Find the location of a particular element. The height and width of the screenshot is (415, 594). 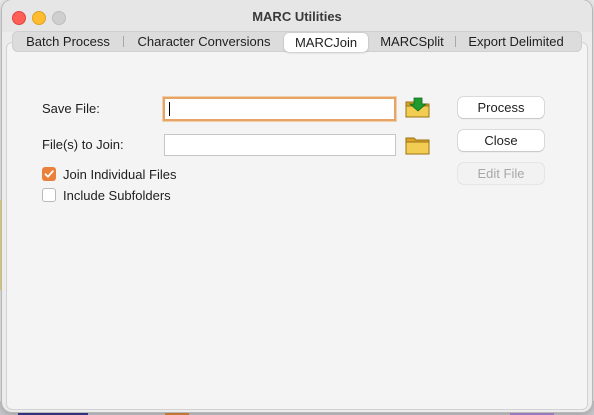

close-button: Close is located at coordinates (501, 140).